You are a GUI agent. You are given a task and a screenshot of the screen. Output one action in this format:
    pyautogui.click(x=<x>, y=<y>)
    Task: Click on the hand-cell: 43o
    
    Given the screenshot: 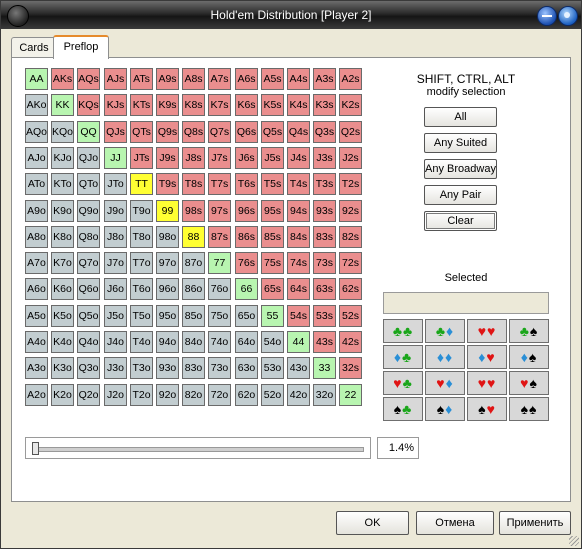 What is the action you would take?
    pyautogui.click(x=298, y=368)
    